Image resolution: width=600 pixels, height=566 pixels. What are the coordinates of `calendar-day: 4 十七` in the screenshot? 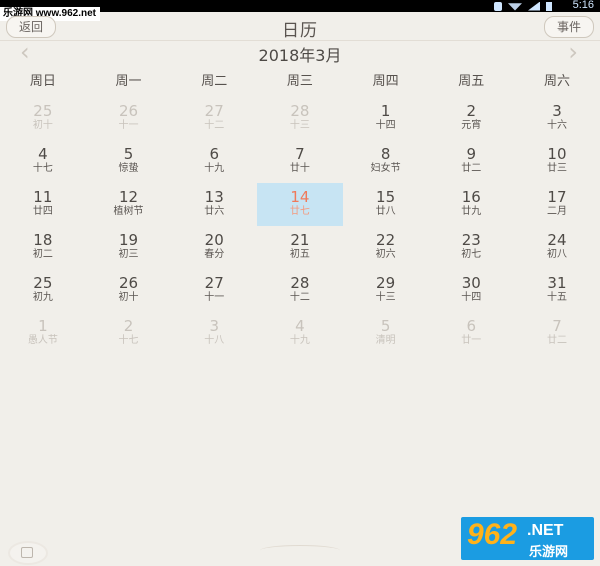 It's located at (43, 161).